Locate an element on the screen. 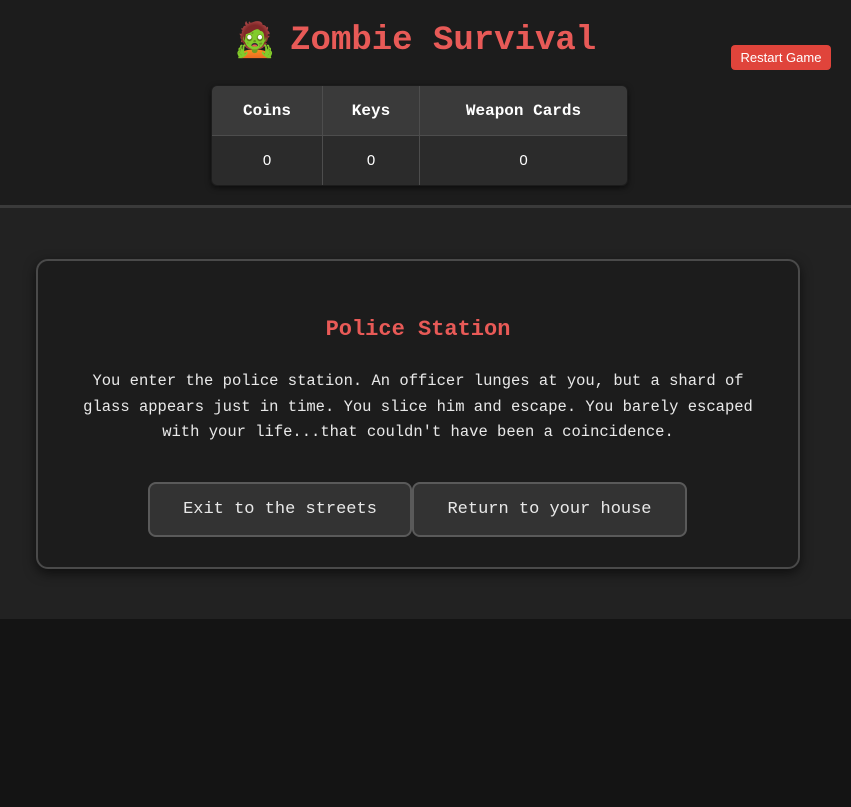  restart-game-button: Restart Game is located at coordinates (781, 57).